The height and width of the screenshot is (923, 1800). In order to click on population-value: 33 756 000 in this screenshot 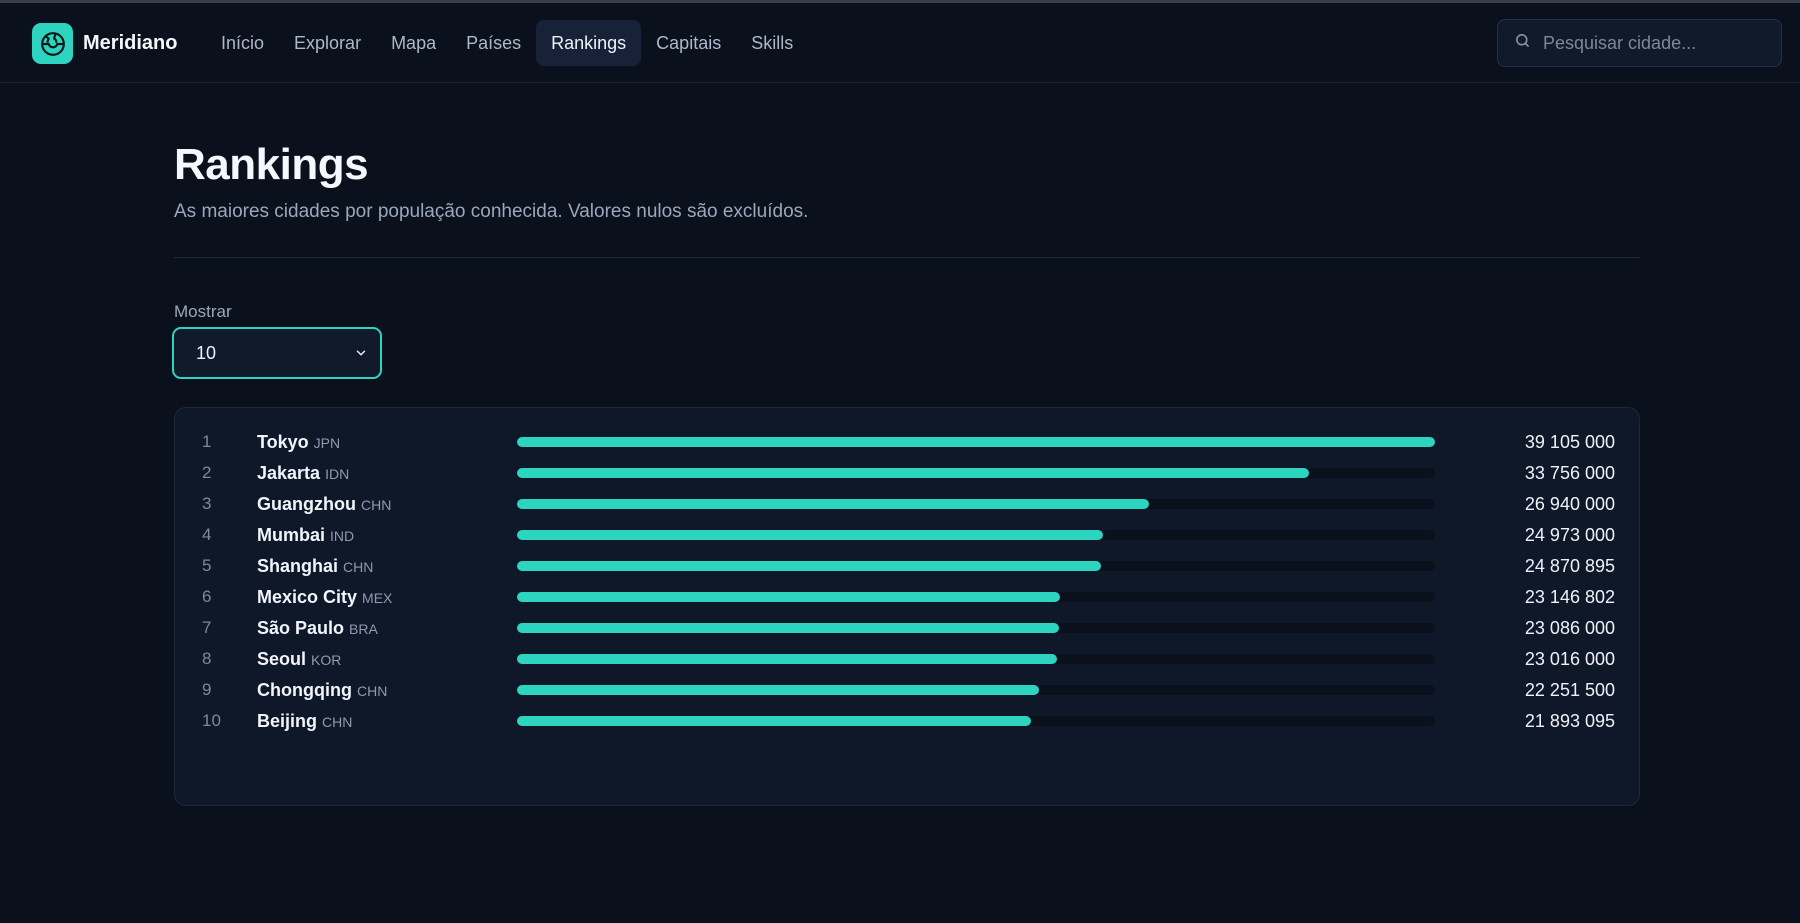, I will do `click(1569, 472)`.